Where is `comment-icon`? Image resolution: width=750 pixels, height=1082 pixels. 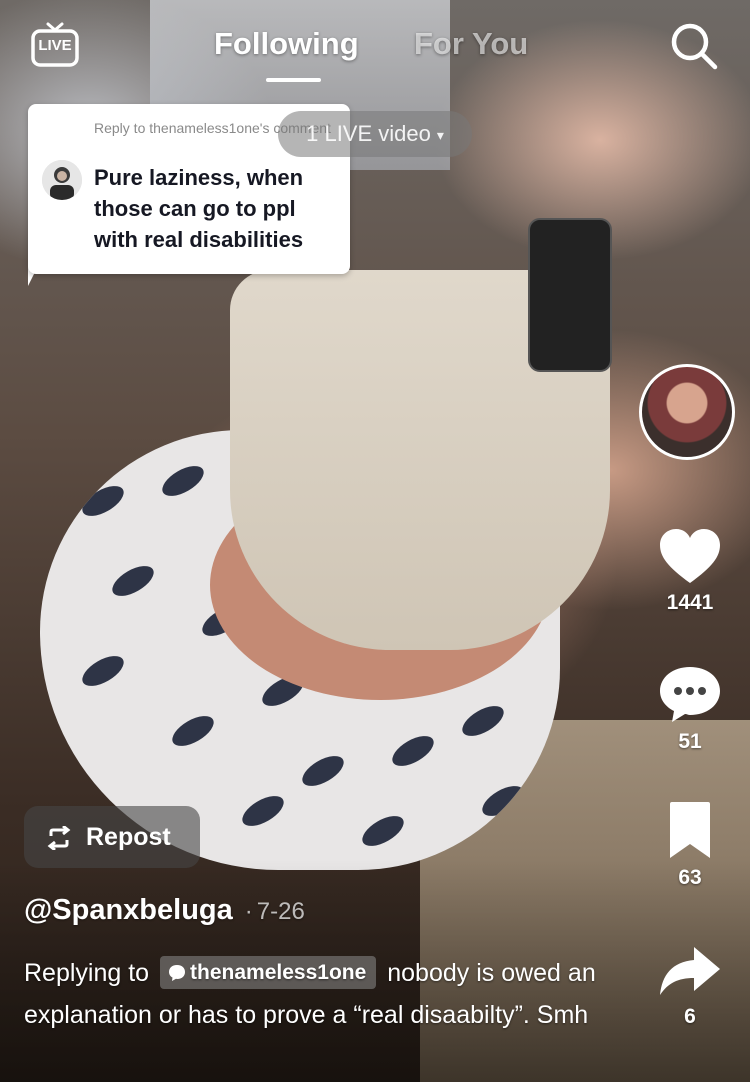
comment-icon is located at coordinates (690, 694).